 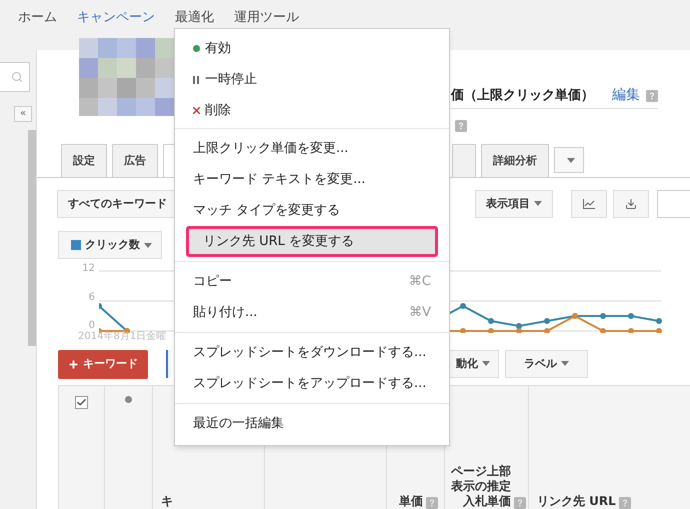 I want to click on column-header: 単価, so click(x=411, y=501).